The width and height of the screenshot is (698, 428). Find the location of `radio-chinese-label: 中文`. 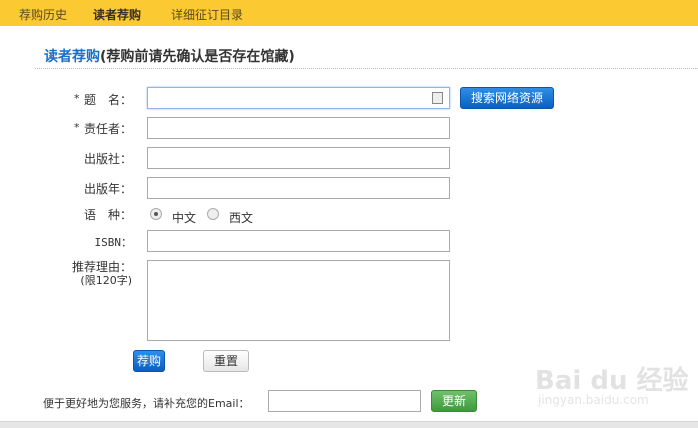

radio-chinese-label: 中文 is located at coordinates (184, 218).